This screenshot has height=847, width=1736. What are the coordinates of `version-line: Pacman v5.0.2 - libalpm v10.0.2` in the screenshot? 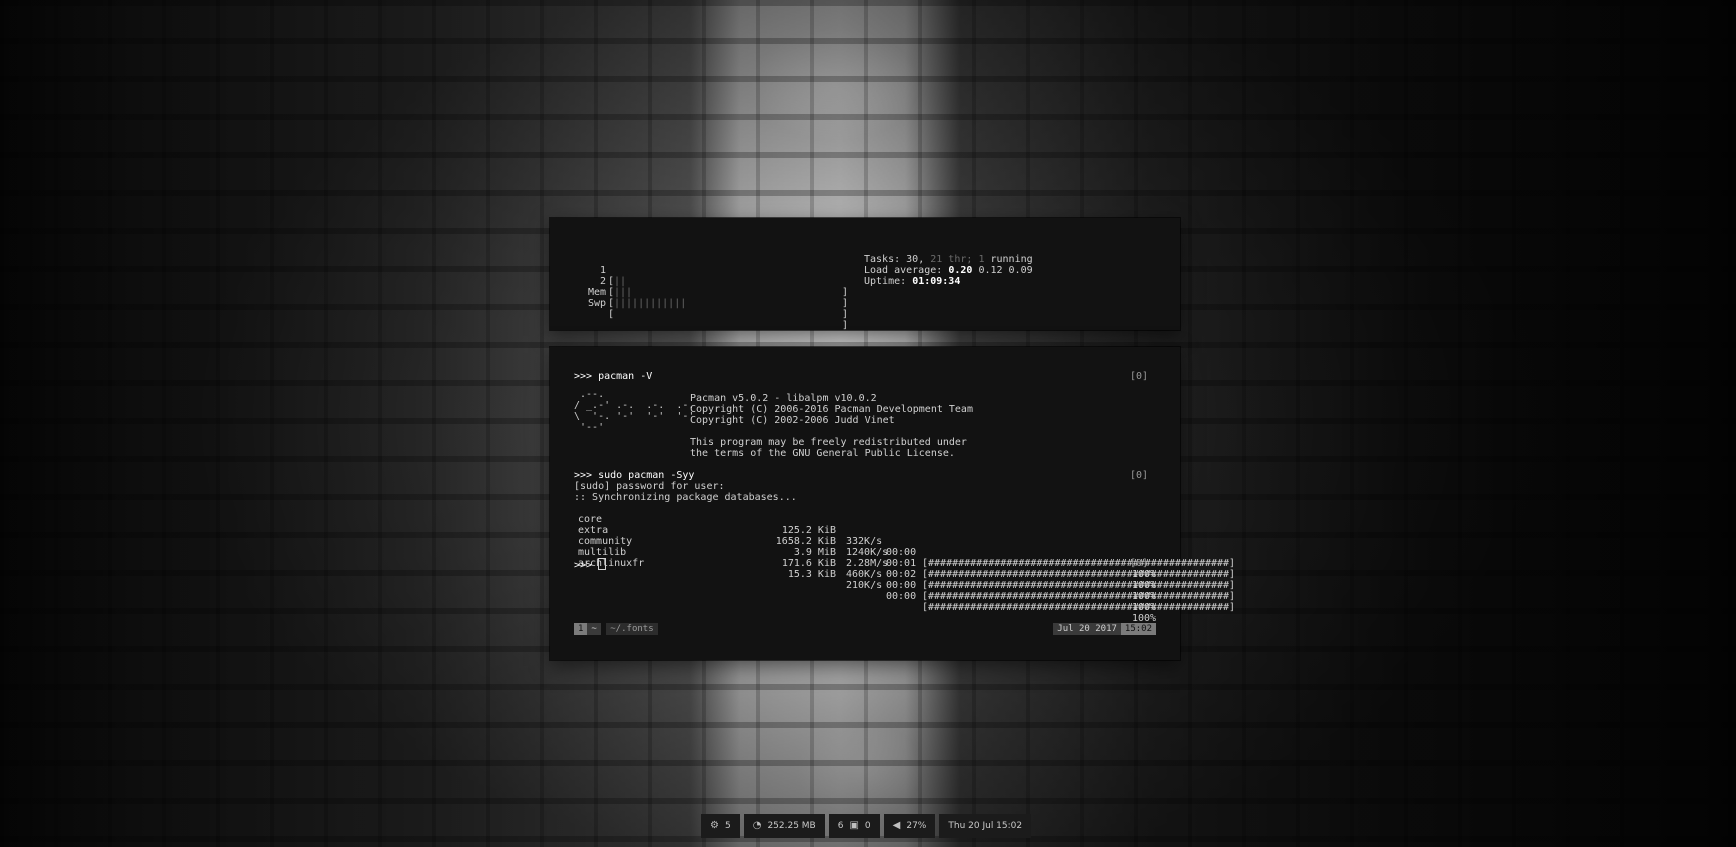 It's located at (783, 398).